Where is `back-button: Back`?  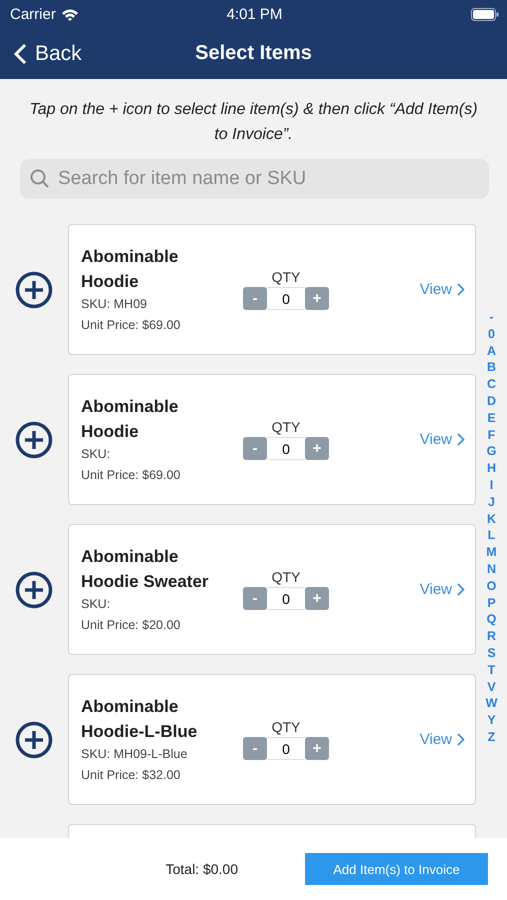 back-button: Back is located at coordinates (48, 54).